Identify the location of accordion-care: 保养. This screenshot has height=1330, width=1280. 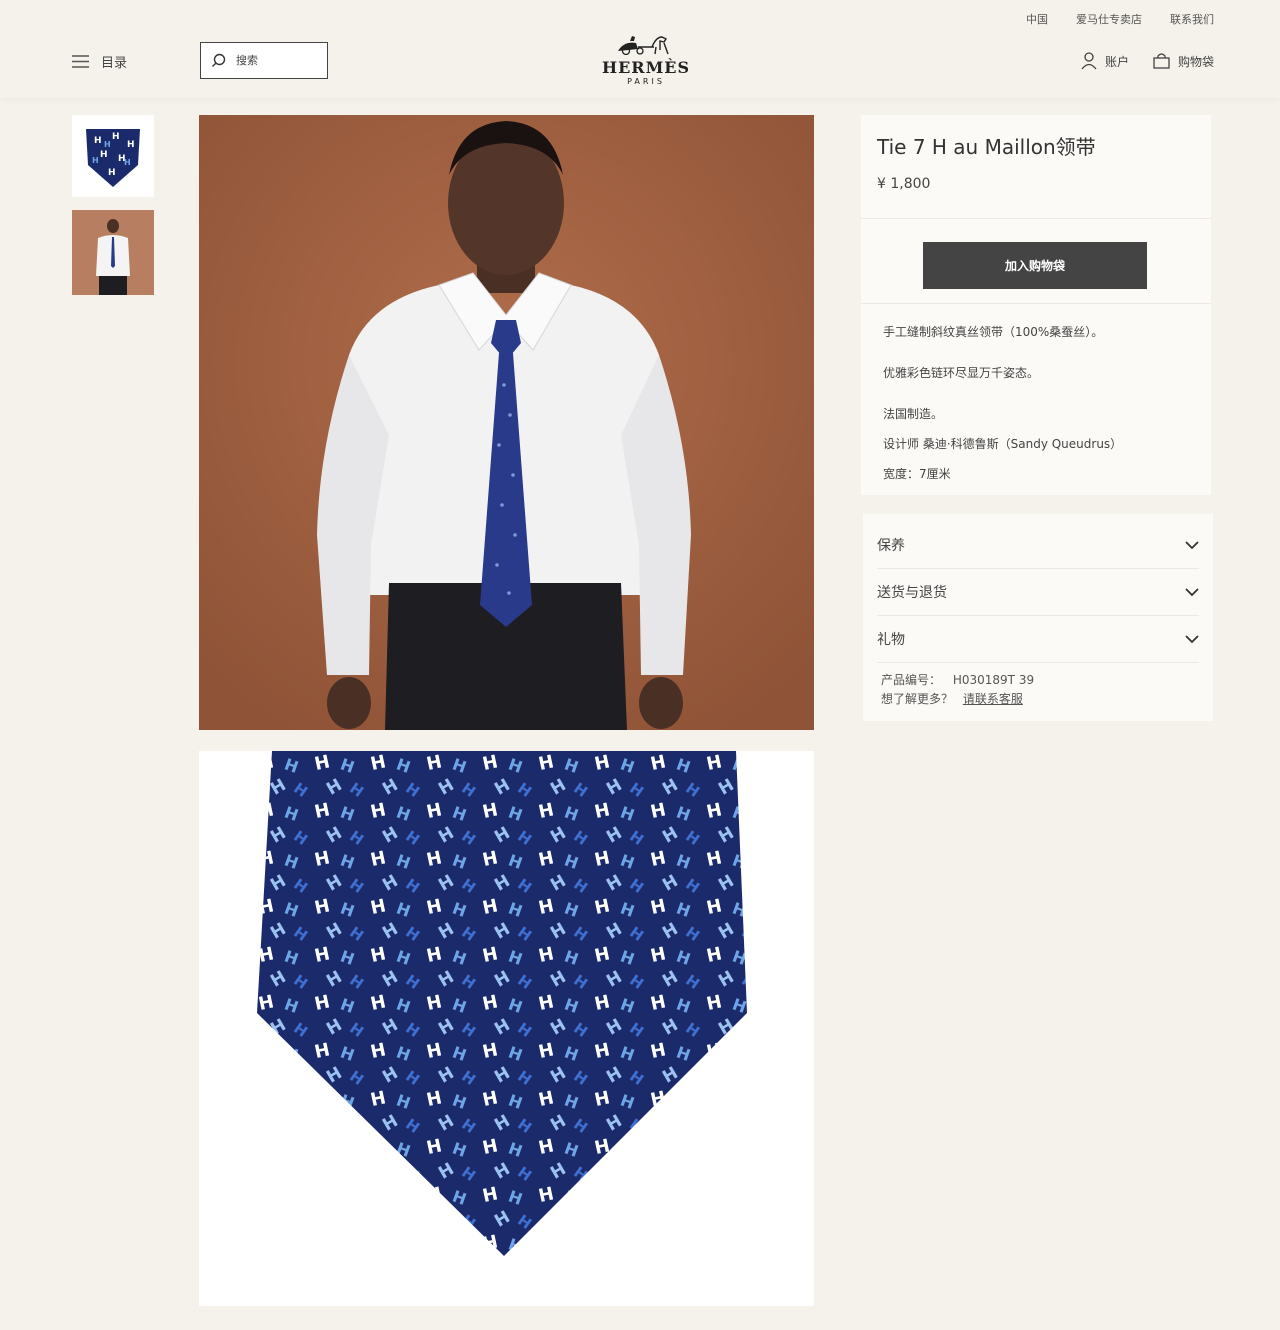
(1038, 545).